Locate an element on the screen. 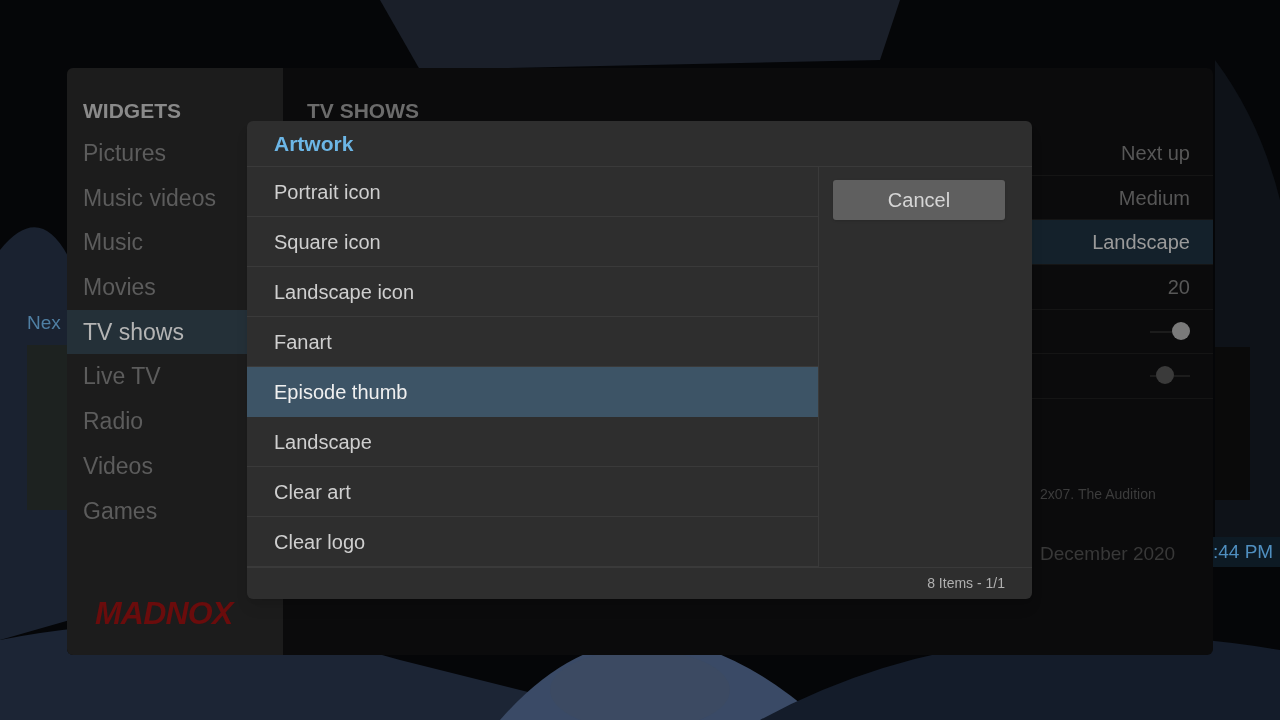  widget-label: Nex is located at coordinates (44, 323).